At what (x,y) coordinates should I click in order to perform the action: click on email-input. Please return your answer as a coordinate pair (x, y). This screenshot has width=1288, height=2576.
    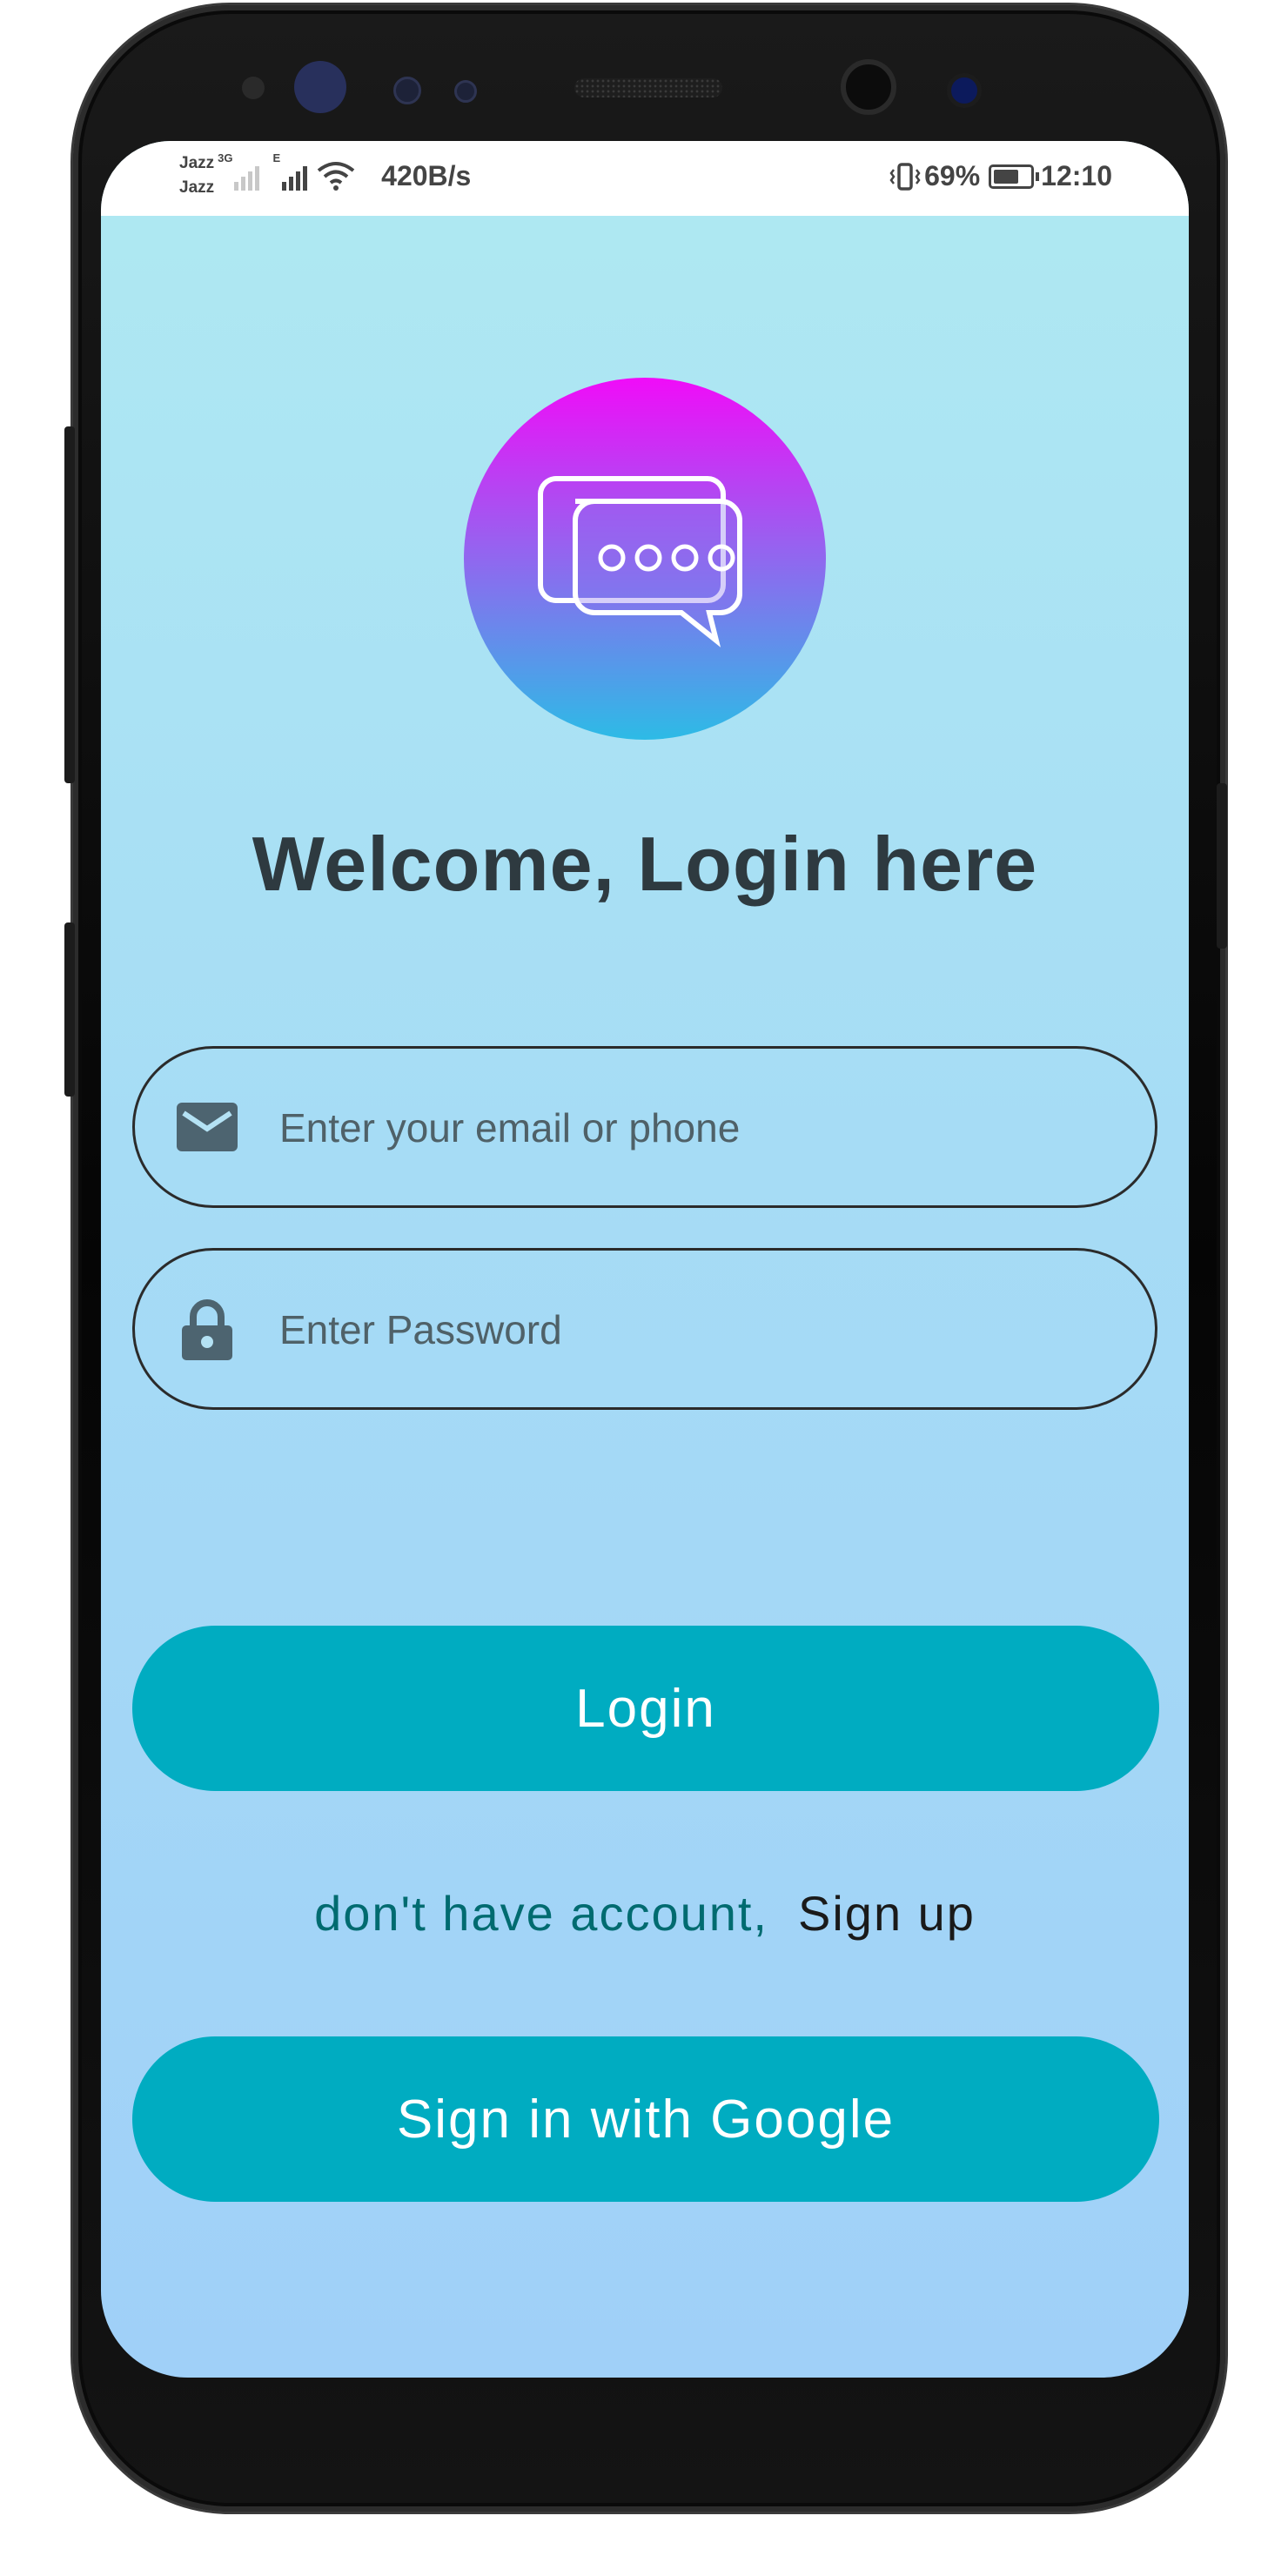
    Looking at the image, I should click on (697, 1127).